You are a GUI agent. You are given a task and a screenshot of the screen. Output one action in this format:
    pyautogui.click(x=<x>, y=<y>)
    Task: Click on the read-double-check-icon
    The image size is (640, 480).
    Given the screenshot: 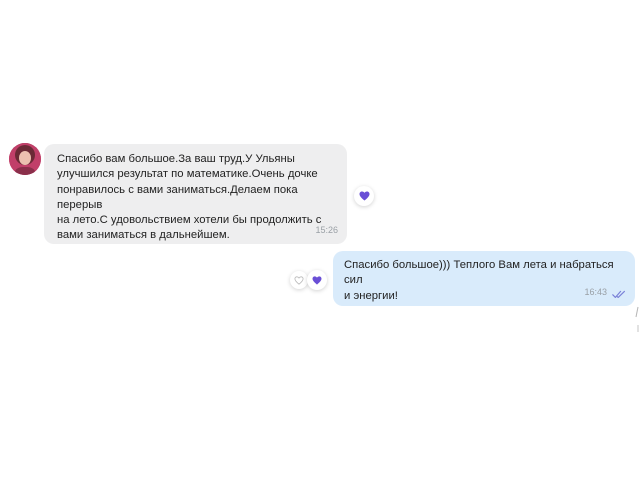 What is the action you would take?
    pyautogui.click(x=618, y=294)
    